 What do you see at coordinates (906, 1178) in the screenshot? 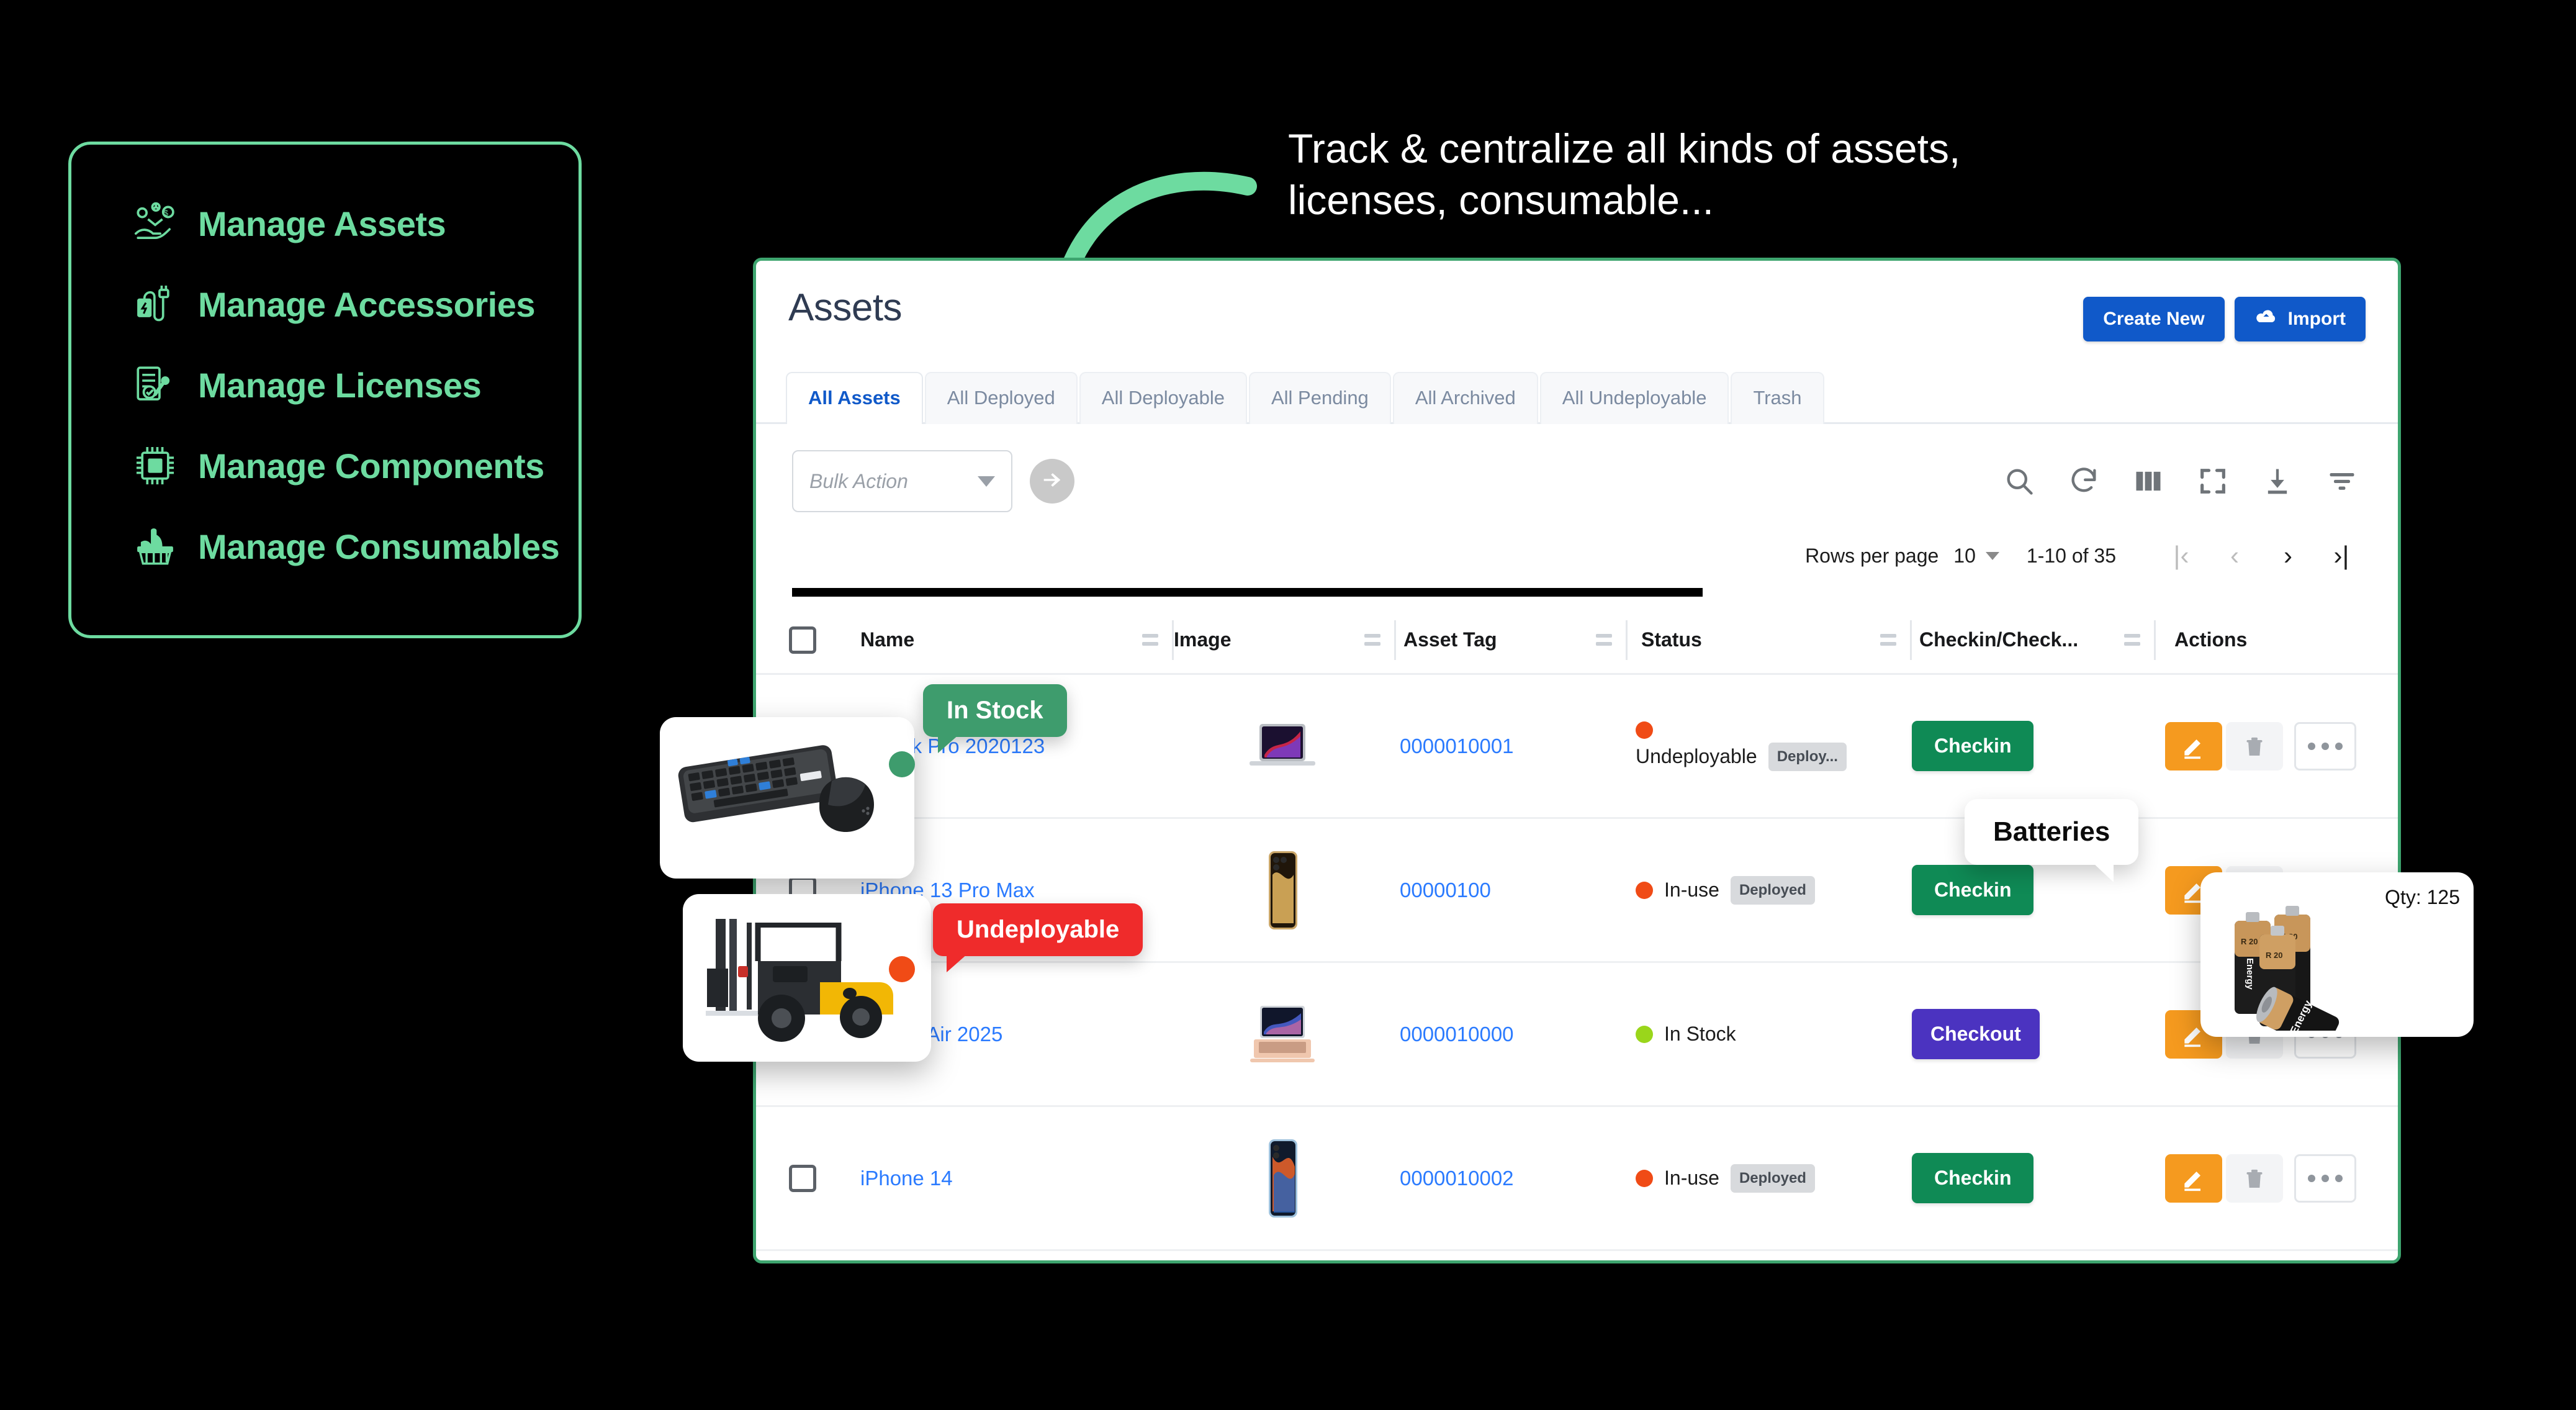
I see `asset-name-link: iPhone 14` at bounding box center [906, 1178].